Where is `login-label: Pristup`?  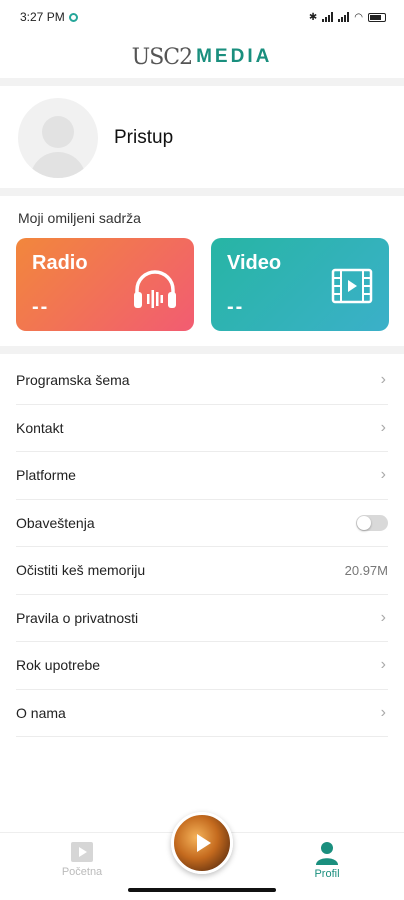 login-label: Pristup is located at coordinates (143, 138).